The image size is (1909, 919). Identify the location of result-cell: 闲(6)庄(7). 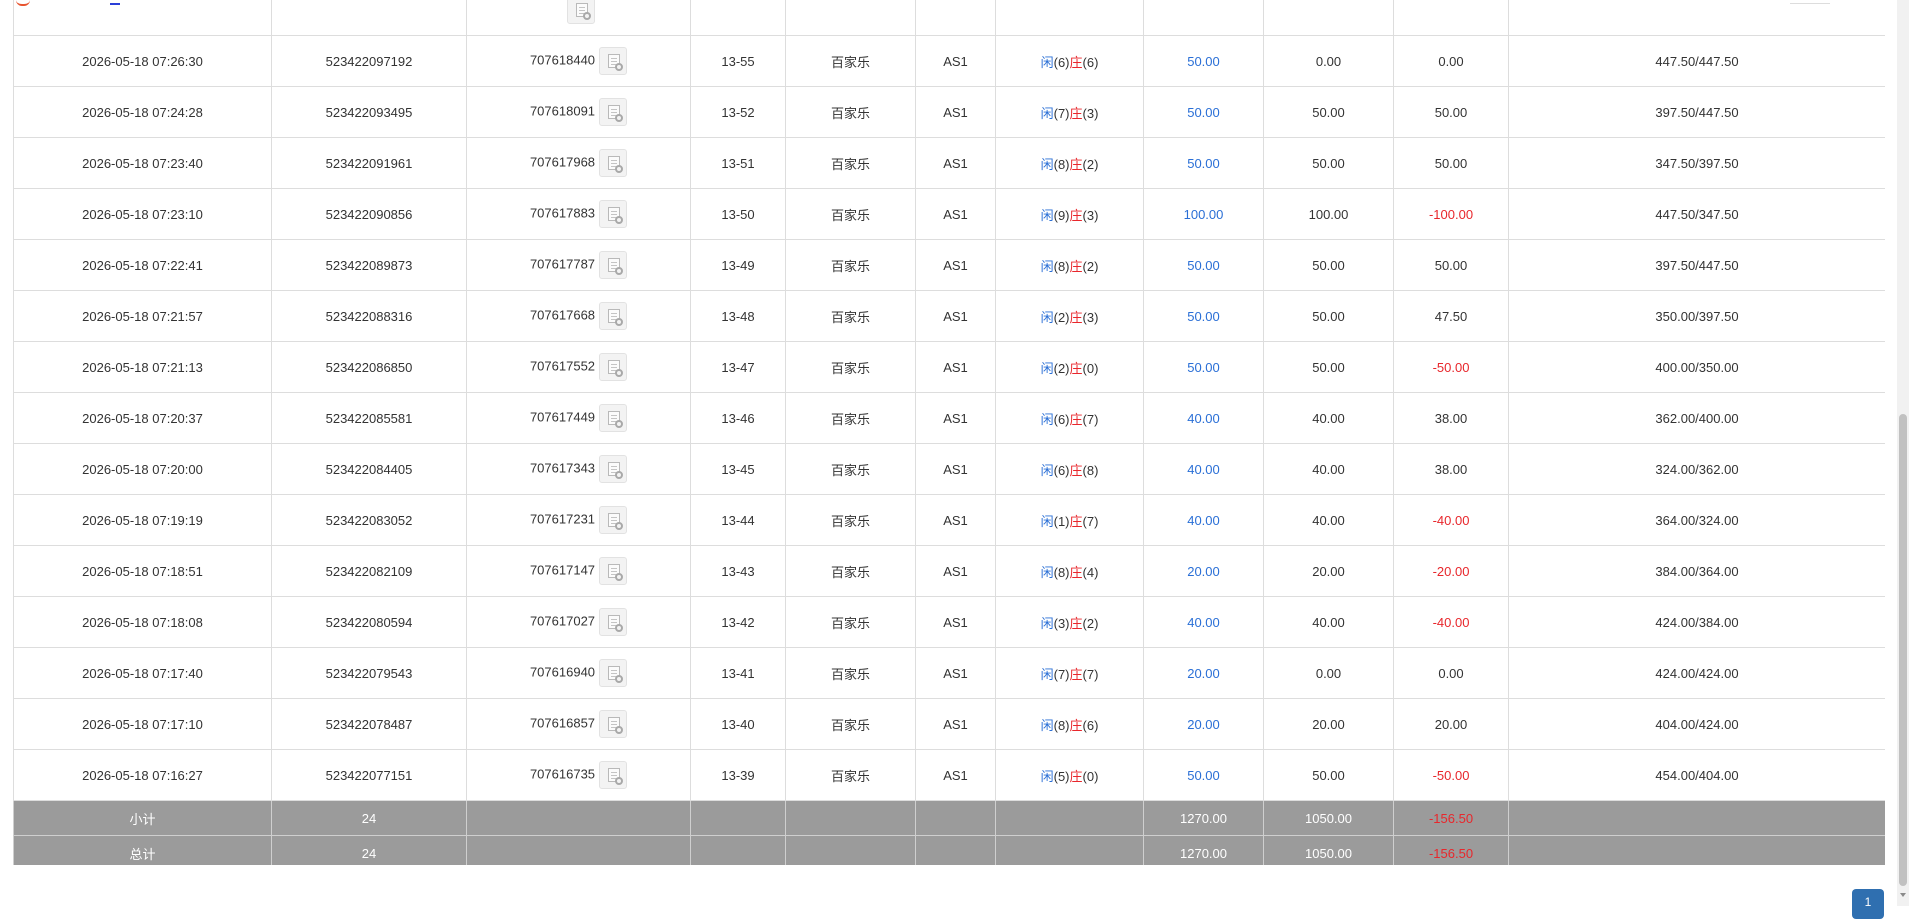
(1069, 418).